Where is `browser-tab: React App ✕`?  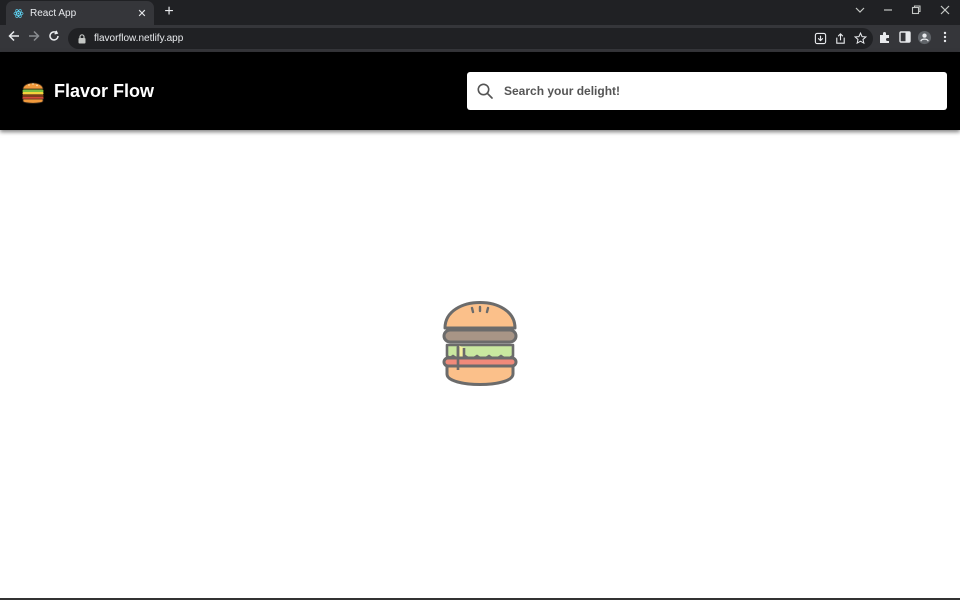
browser-tab: React App ✕ is located at coordinates (80, 13).